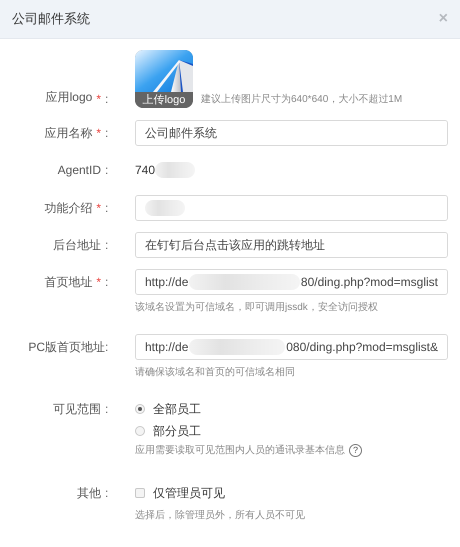 The width and height of the screenshot is (460, 547). What do you see at coordinates (69, 97) in the screenshot?
I see `field-label: 应用logo` at bounding box center [69, 97].